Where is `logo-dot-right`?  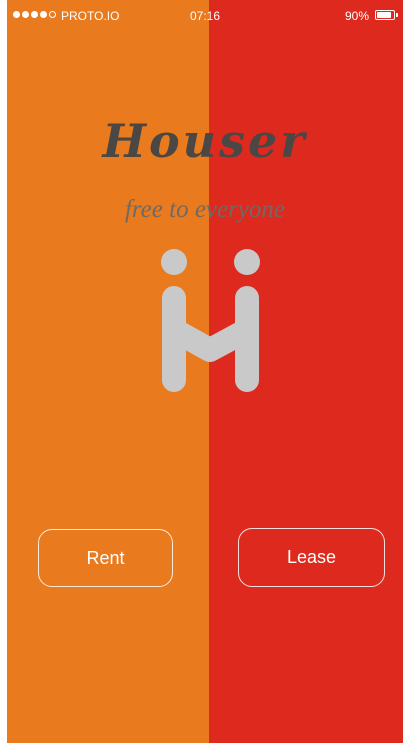 logo-dot-right is located at coordinates (247, 262).